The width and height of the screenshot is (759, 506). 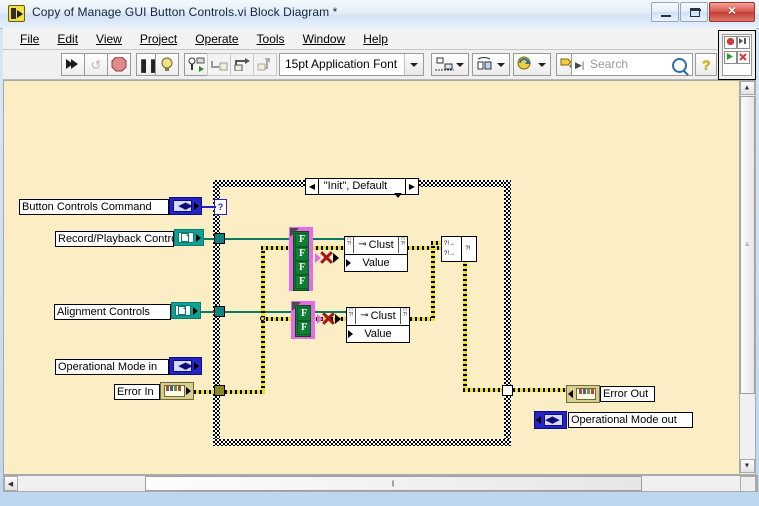 I want to click on menu-view-label: View, so click(x=109, y=38).